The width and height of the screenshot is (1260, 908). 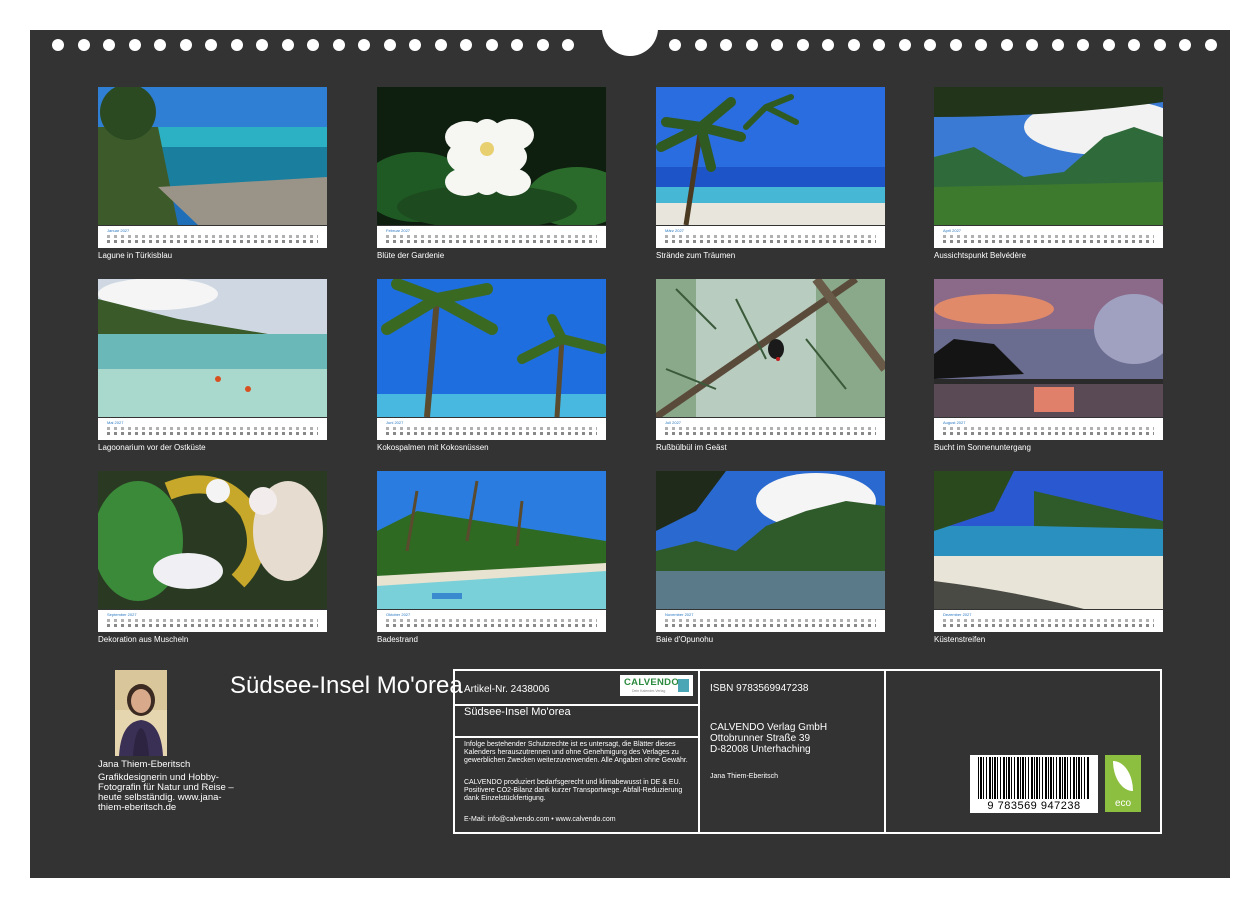 What do you see at coordinates (759, 688) in the screenshot?
I see `isbn: ISBN 9783569947238` at bounding box center [759, 688].